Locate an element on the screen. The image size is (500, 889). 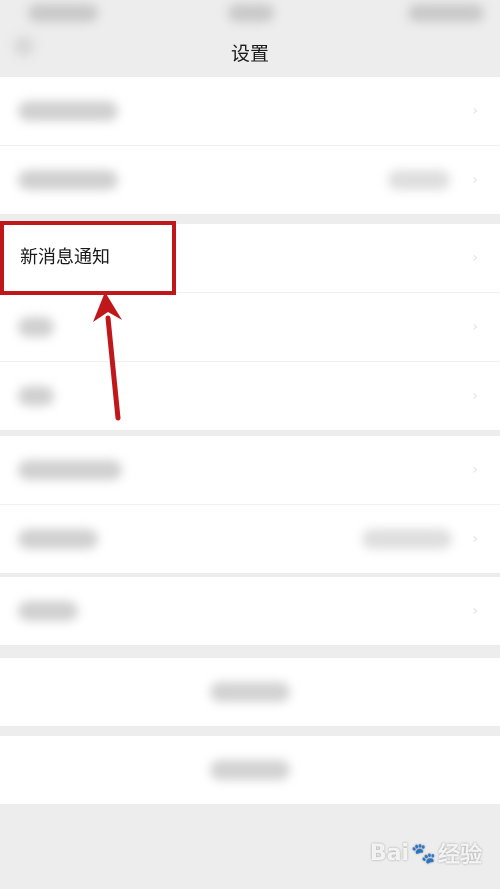
logout-button is located at coordinates (250, 770).